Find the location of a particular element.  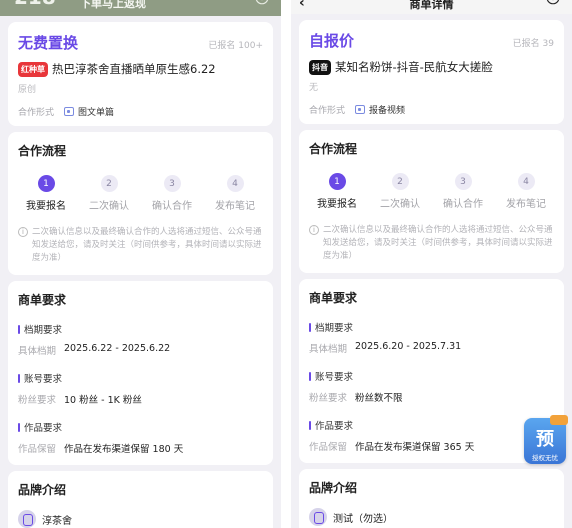

brand-name: 淳茶舍 is located at coordinates (57, 521).